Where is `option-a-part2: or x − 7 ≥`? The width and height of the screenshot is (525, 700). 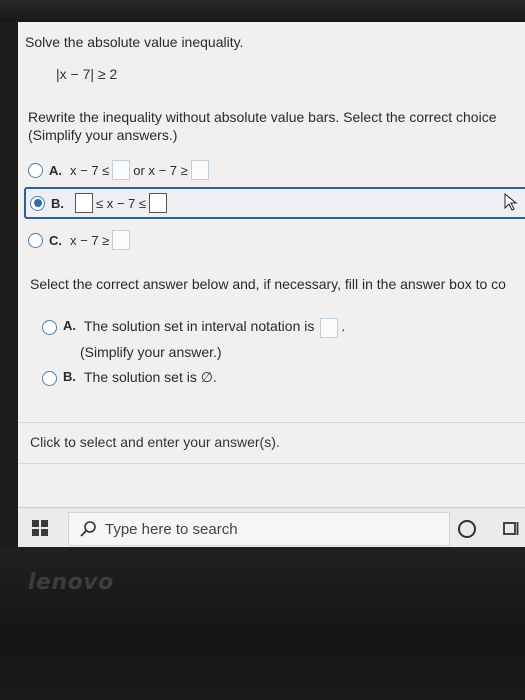
option-a-part2: or x − 7 ≥ is located at coordinates (160, 170).